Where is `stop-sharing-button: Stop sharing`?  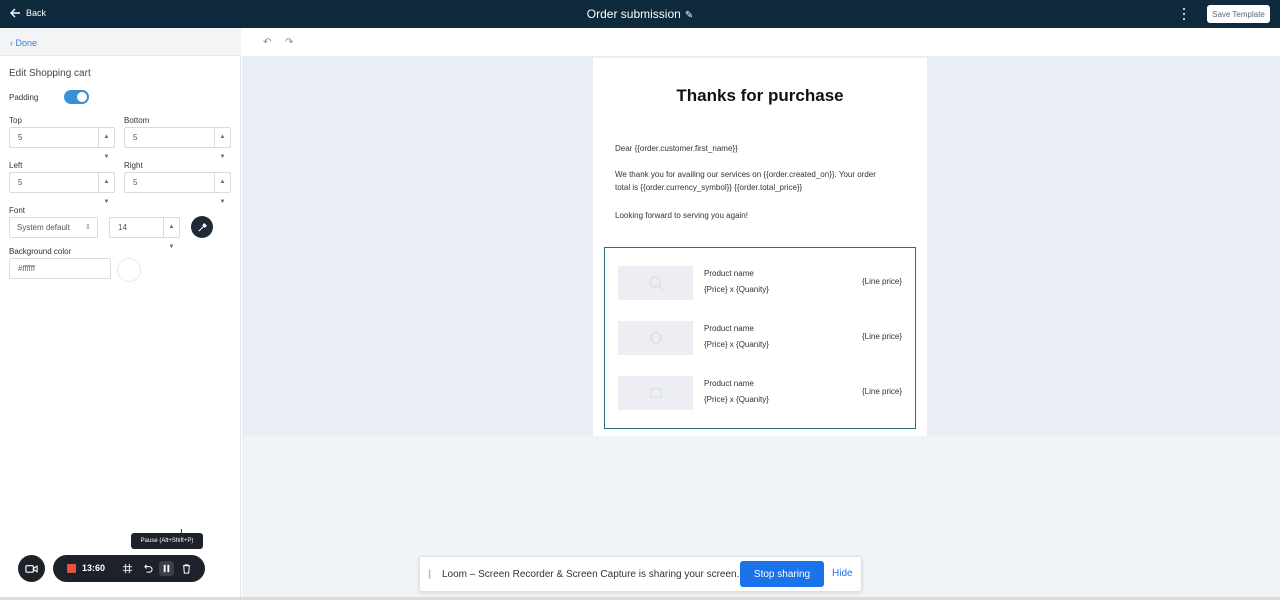 stop-sharing-button: Stop sharing is located at coordinates (782, 574).